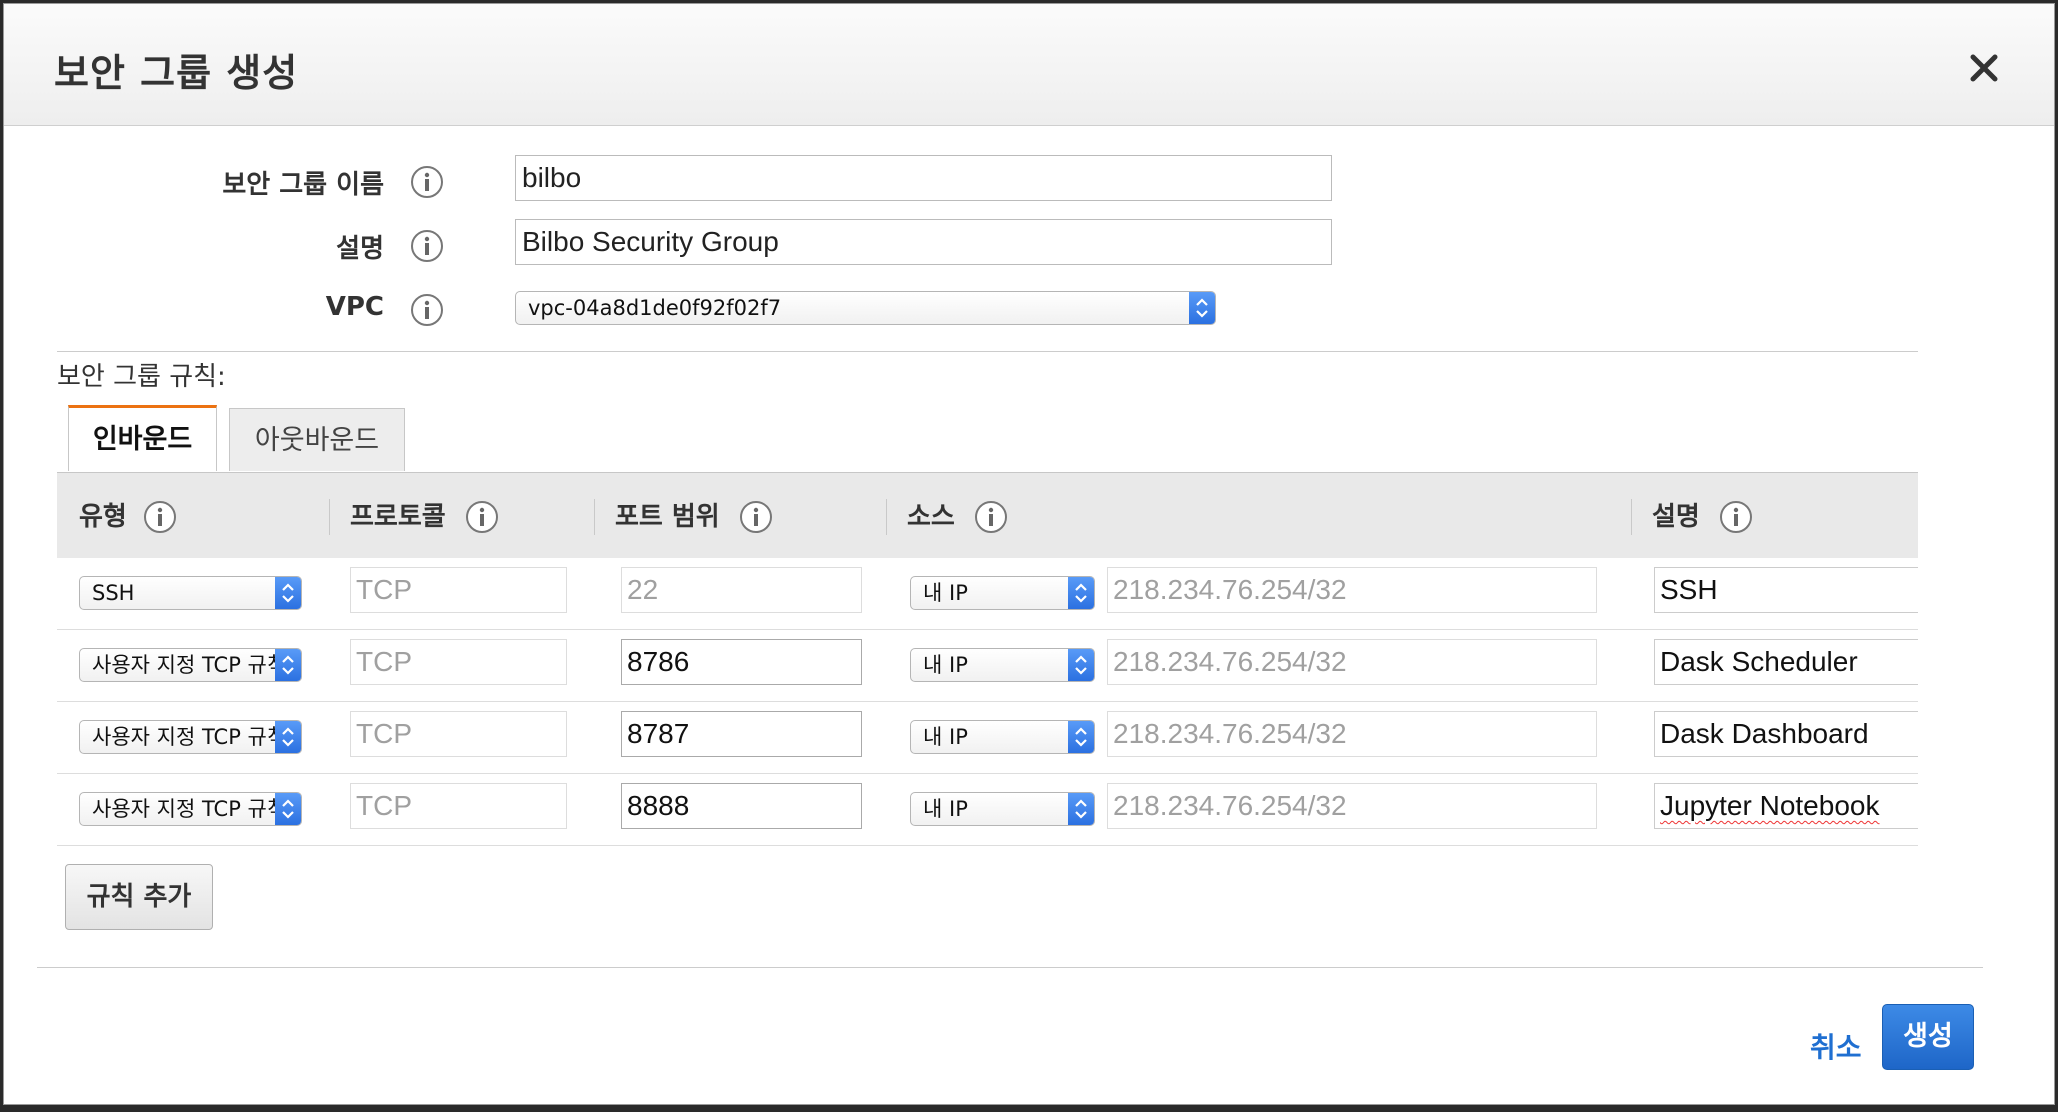 Image resolution: width=2058 pixels, height=1112 pixels. I want to click on dialog-header: 보안 그룹 생성, so click(1029, 65).